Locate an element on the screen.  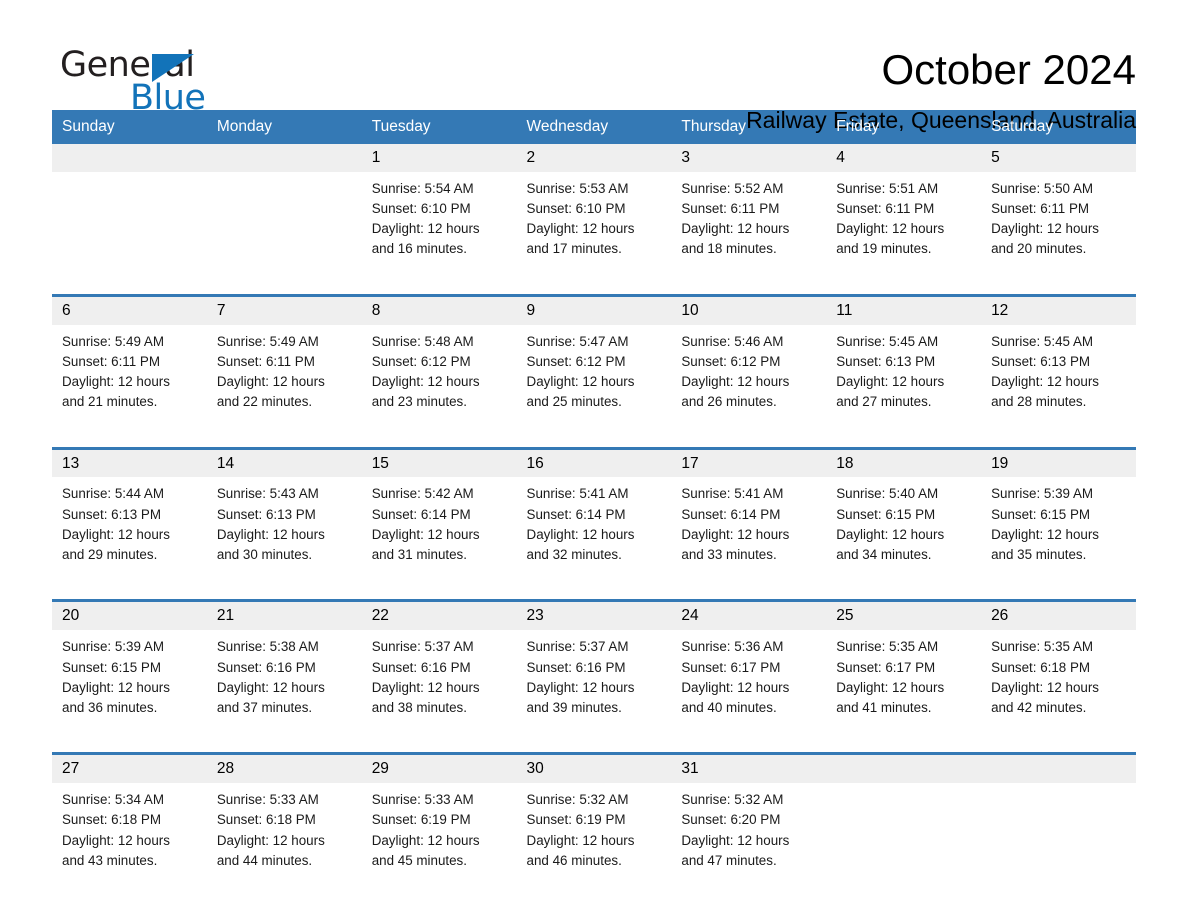
day-number: 11 is located at coordinates (904, 309).